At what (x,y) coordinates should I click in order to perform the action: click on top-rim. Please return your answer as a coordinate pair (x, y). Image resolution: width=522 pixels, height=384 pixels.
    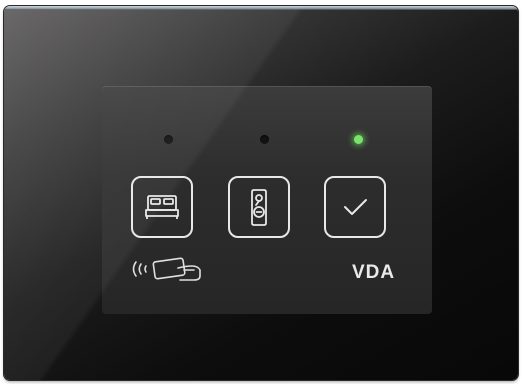
    Looking at the image, I should click on (261, 8).